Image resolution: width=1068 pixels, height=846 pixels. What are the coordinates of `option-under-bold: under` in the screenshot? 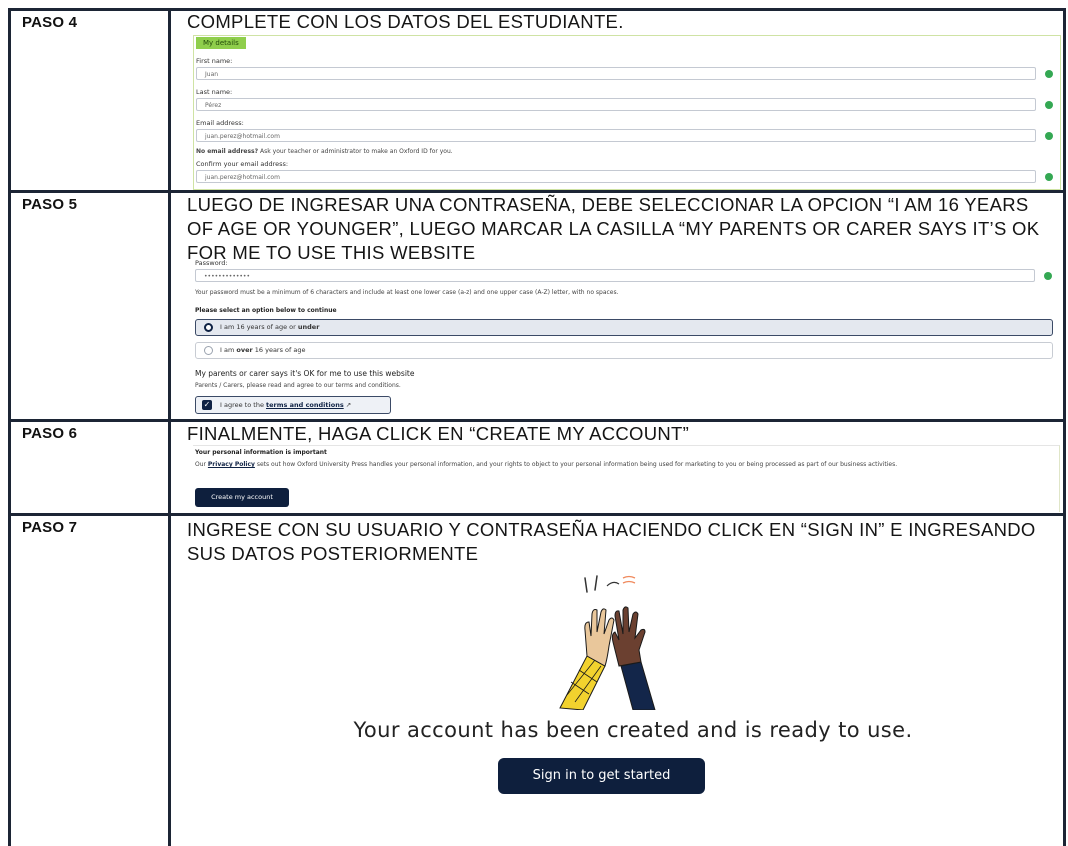 It's located at (308, 327).